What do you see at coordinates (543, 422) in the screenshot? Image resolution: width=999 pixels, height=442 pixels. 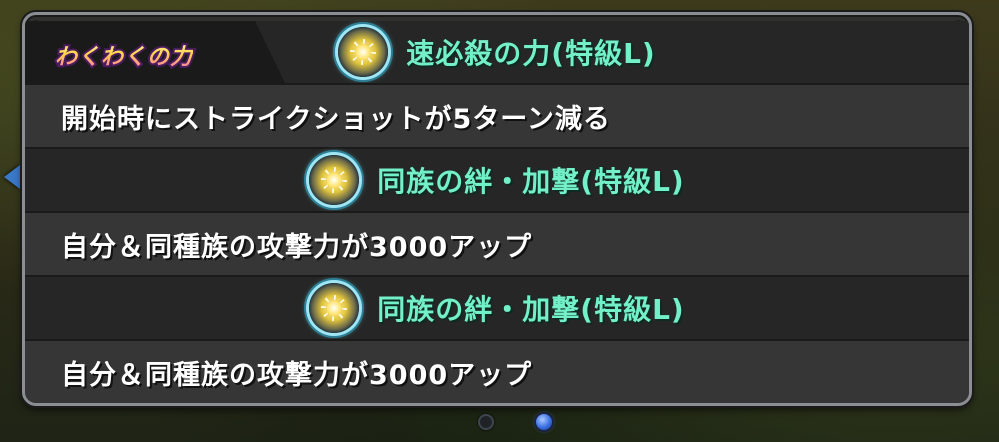 I see `page-dot-active` at bounding box center [543, 422].